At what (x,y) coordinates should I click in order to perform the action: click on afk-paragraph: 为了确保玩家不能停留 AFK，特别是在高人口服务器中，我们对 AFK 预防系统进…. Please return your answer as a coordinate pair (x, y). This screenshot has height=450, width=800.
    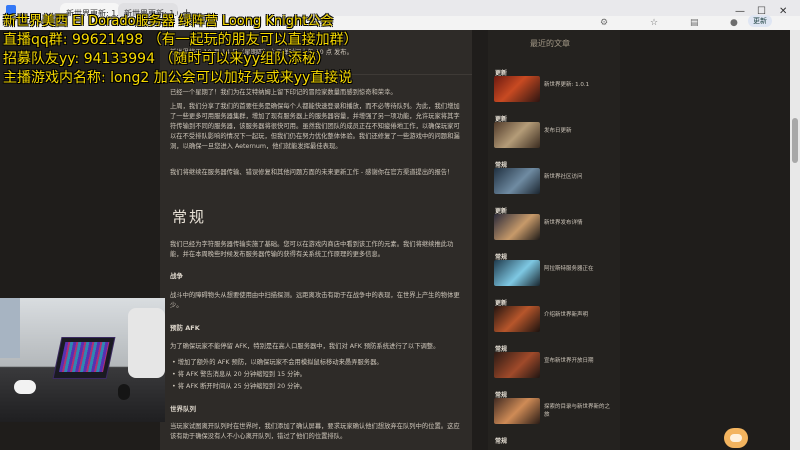
    Looking at the image, I should click on (305, 346).